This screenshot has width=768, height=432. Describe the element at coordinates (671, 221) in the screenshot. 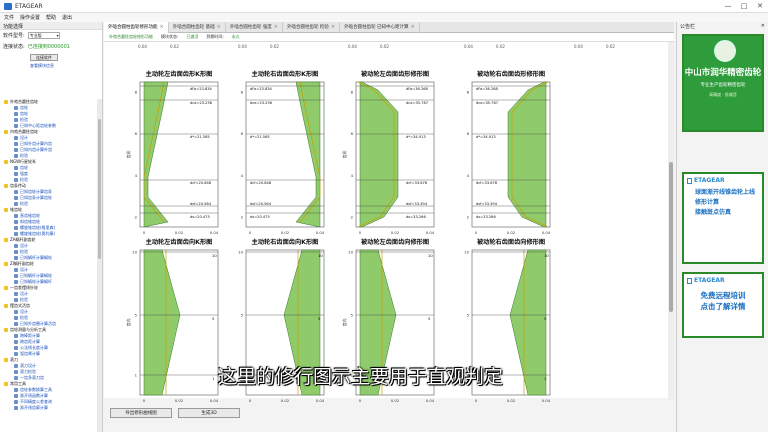

I see `chart-scrollbar` at that location.